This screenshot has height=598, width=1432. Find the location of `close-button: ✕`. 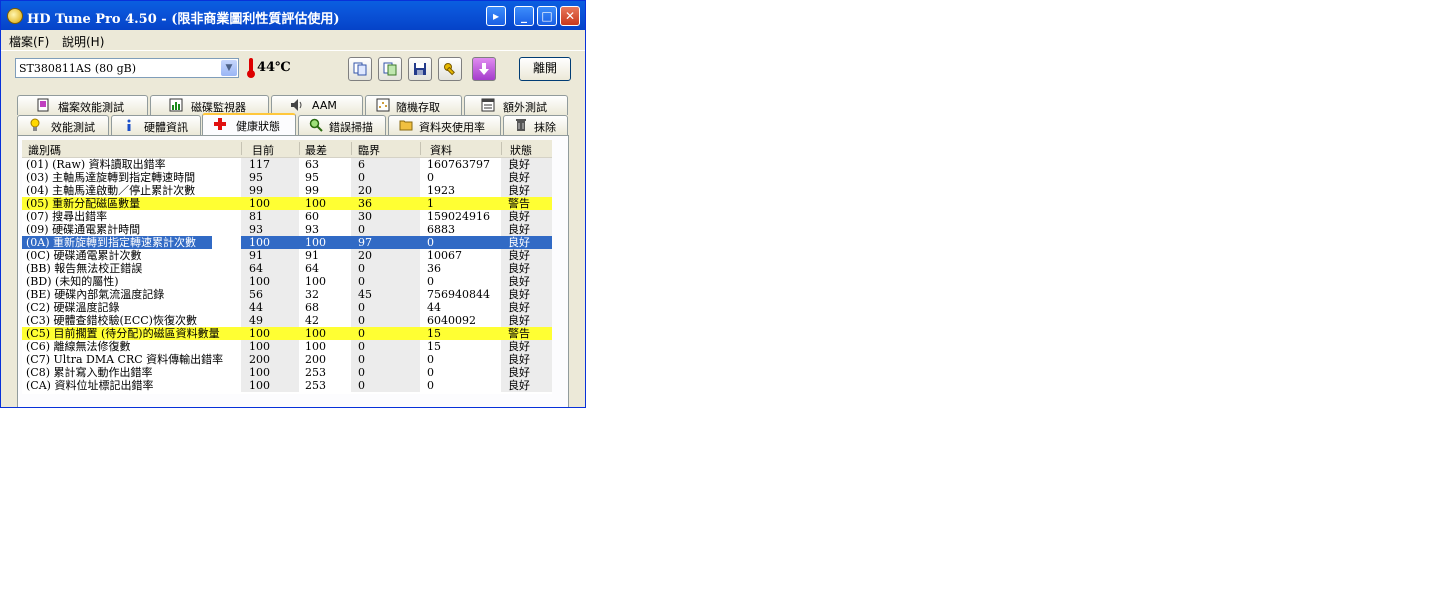

close-button: ✕ is located at coordinates (570, 16).